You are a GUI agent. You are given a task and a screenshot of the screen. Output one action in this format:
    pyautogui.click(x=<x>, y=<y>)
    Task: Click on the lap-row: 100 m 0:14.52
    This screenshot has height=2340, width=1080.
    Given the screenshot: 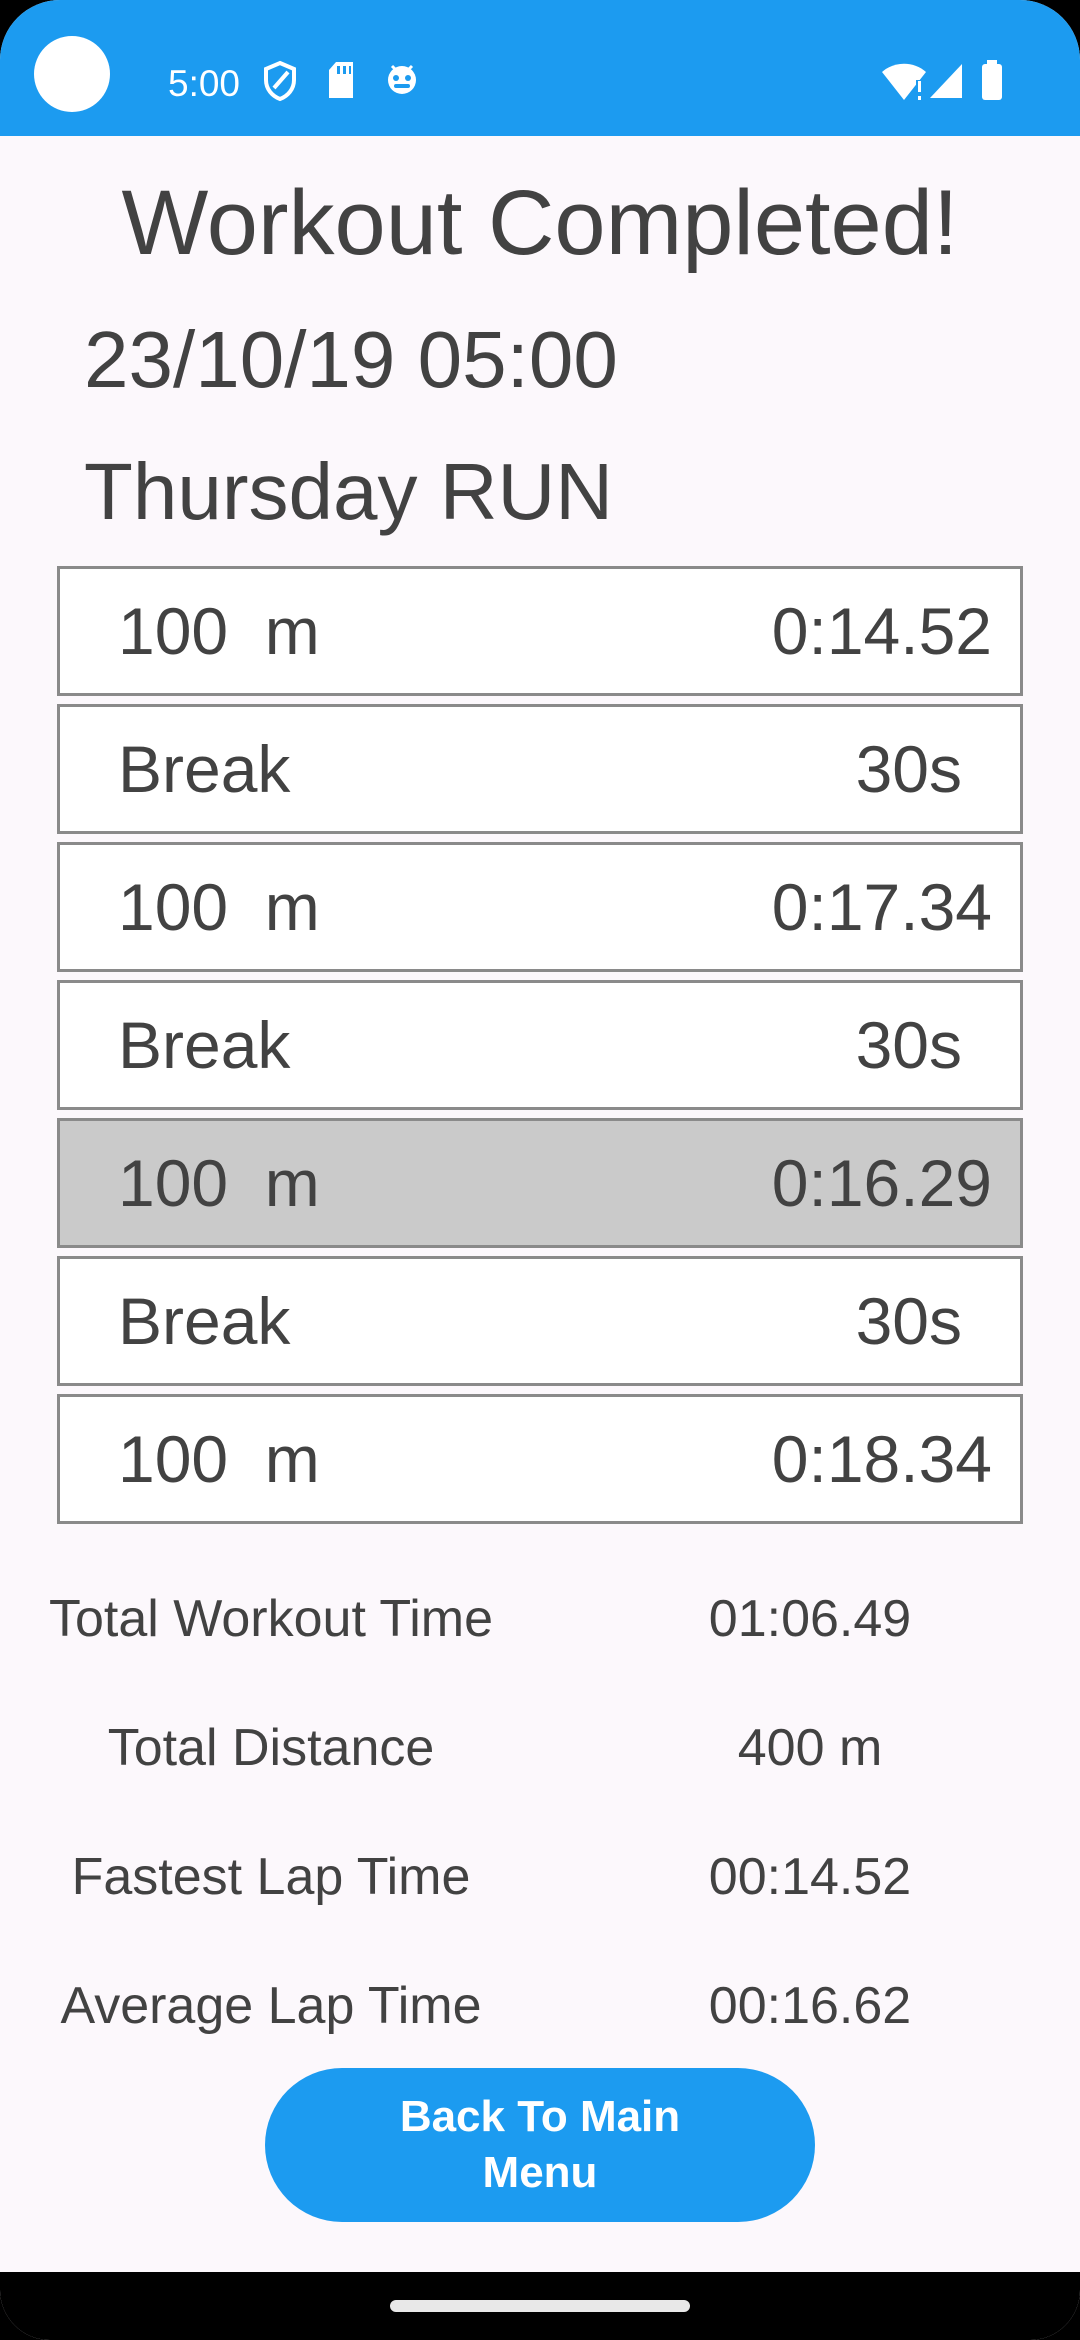 What is the action you would take?
    pyautogui.click(x=540, y=631)
    